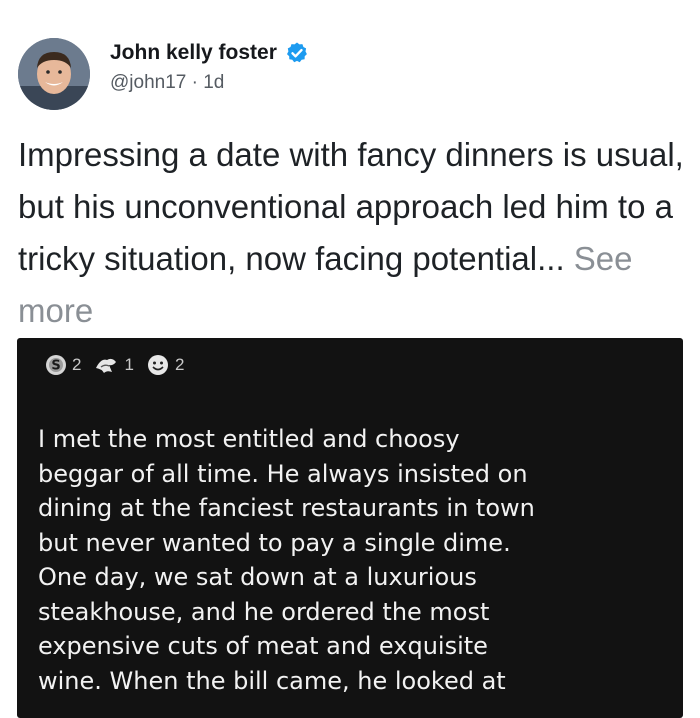 Image resolution: width=700 pixels, height=718 pixels. Describe the element at coordinates (157, 365) in the screenshot. I see `wholesome-award-icon` at that location.